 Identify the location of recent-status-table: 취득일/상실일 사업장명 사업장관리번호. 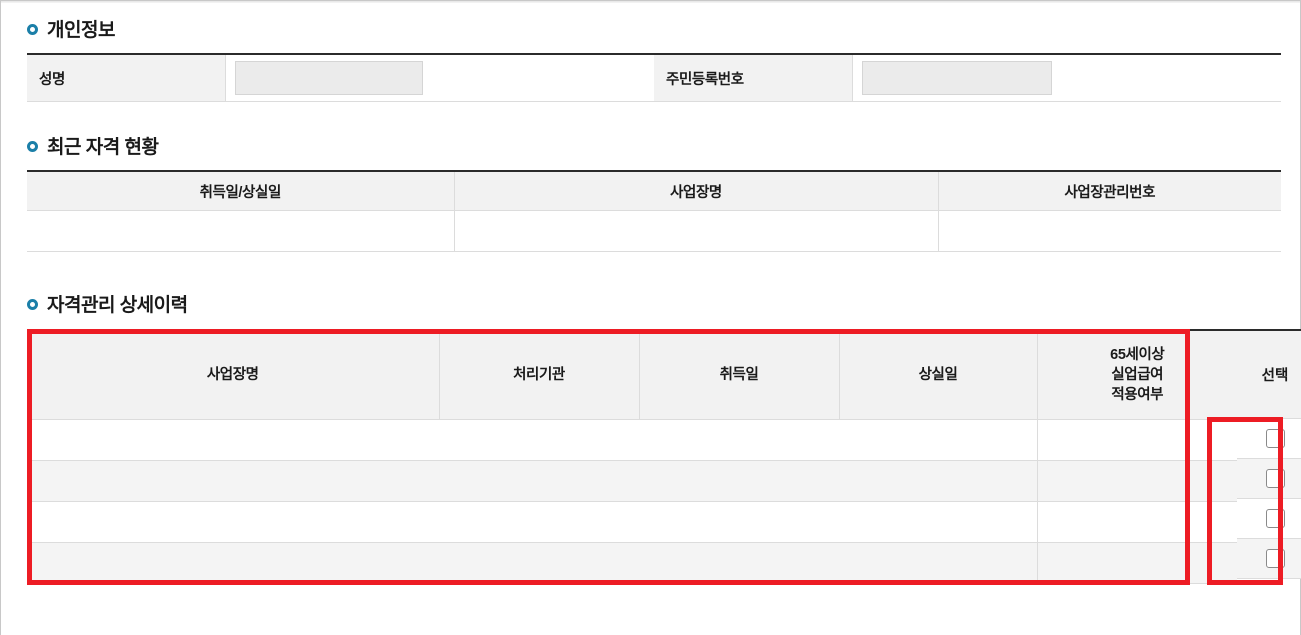
(654, 211).